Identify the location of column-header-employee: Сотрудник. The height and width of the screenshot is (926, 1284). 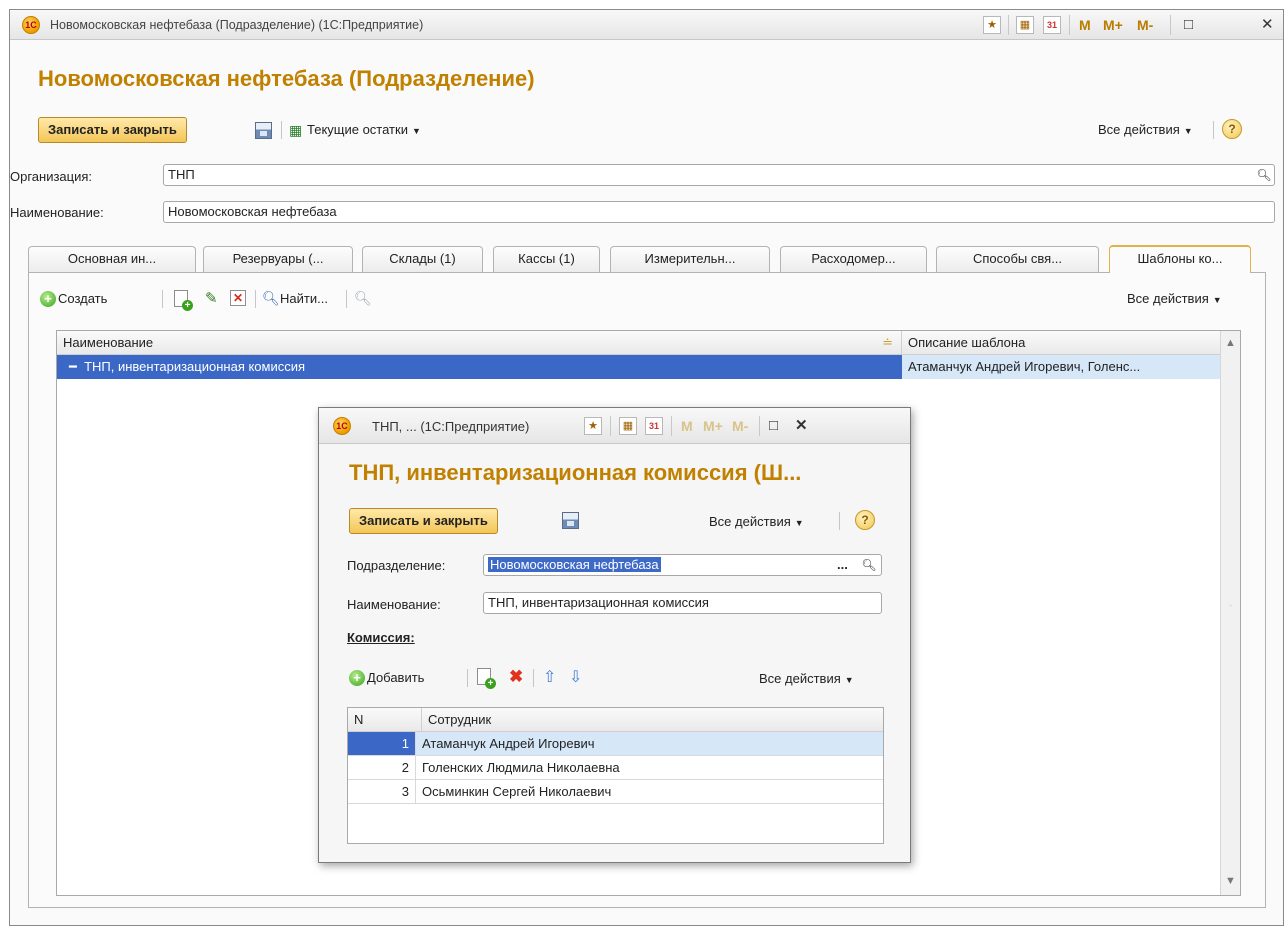
(652, 720).